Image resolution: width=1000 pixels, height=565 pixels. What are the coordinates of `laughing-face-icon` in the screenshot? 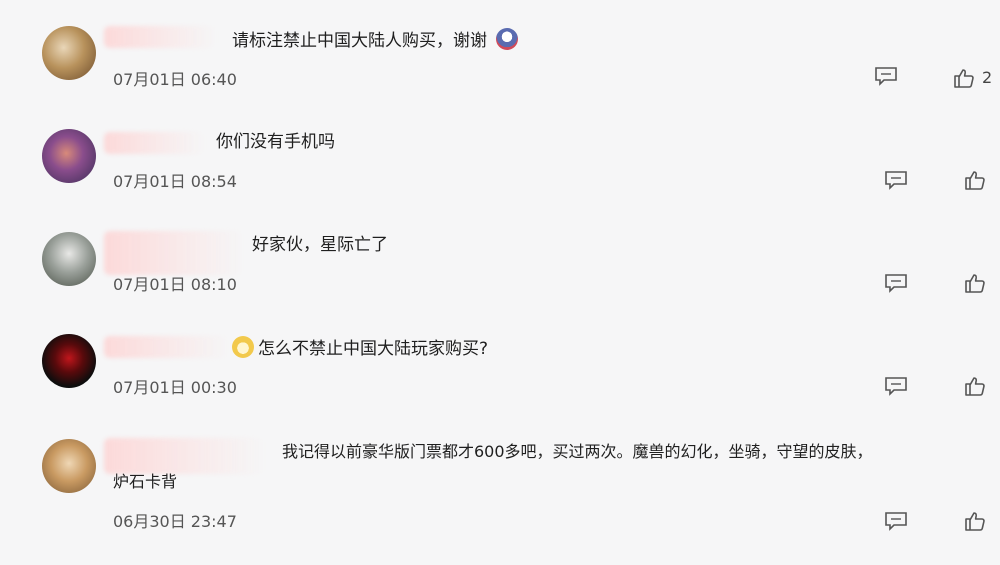 It's located at (507, 39).